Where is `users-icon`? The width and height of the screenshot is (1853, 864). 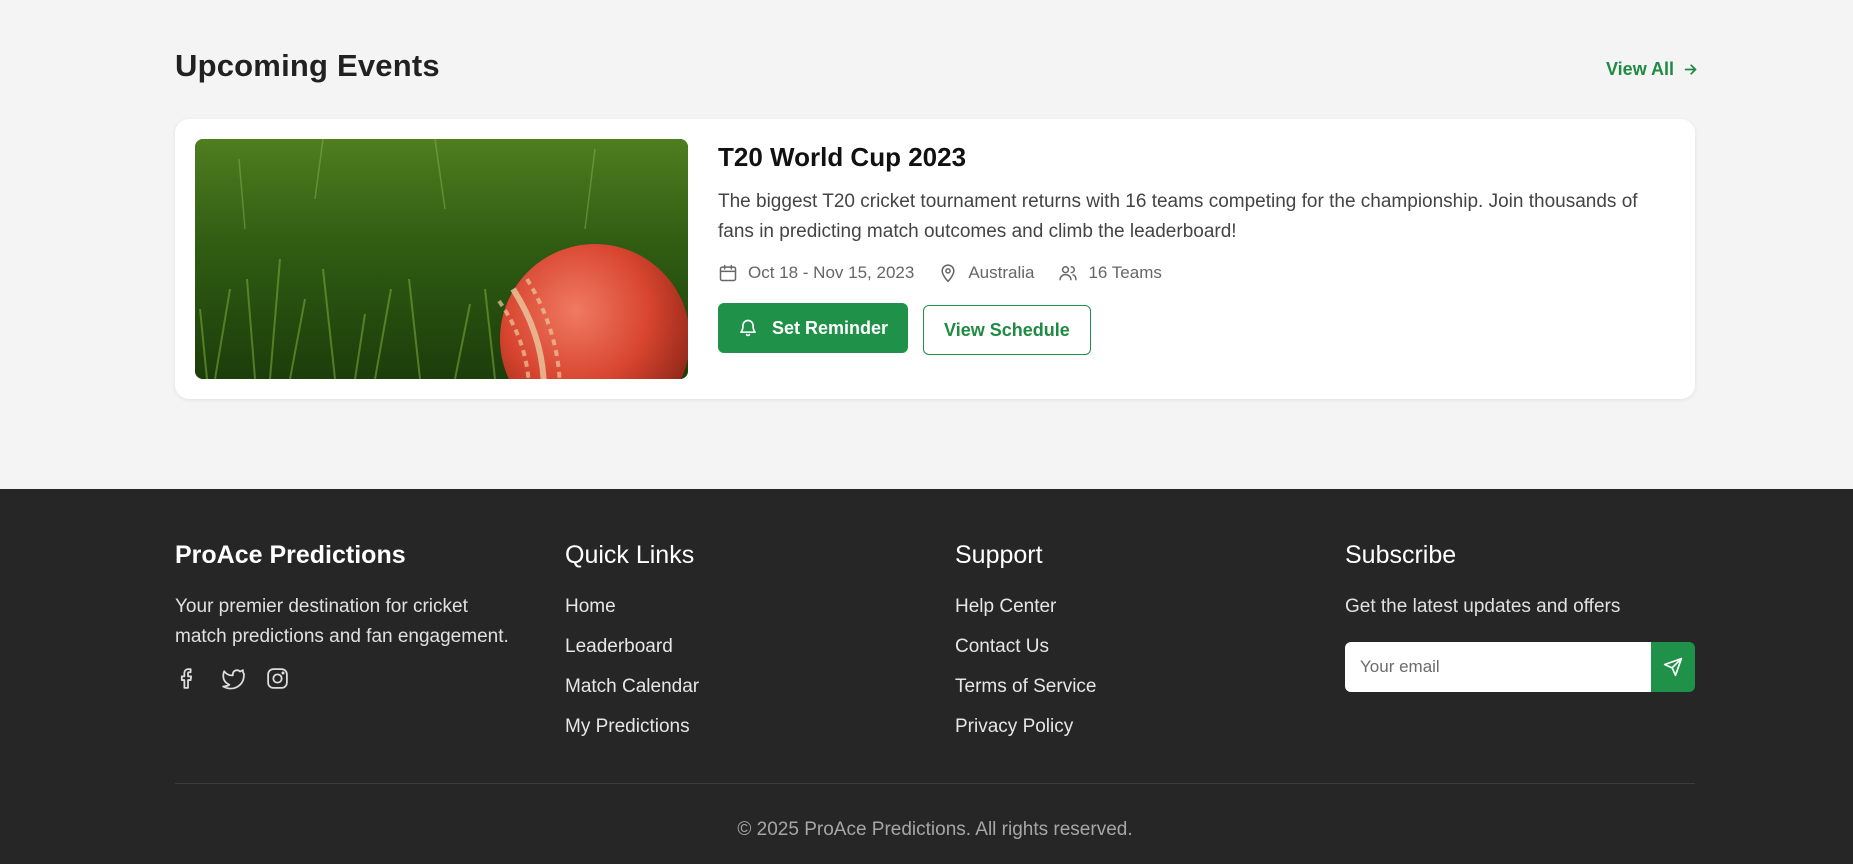 users-icon is located at coordinates (1068, 273).